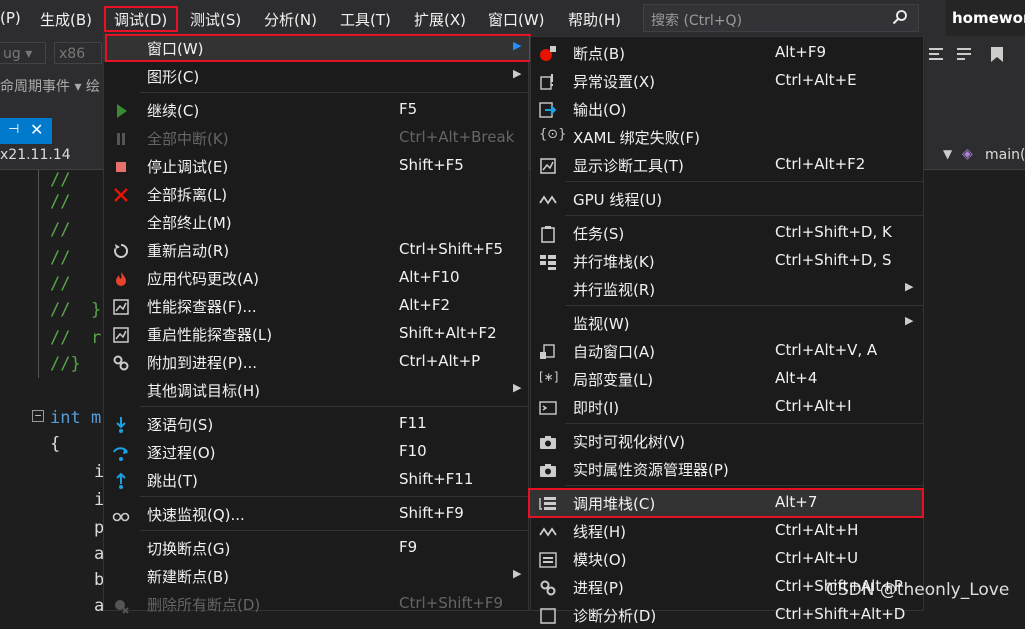 This screenshot has width=1025, height=629. What do you see at coordinates (431, 513) in the screenshot?
I see `menu-item-shortcut: Shift+F9` at bounding box center [431, 513].